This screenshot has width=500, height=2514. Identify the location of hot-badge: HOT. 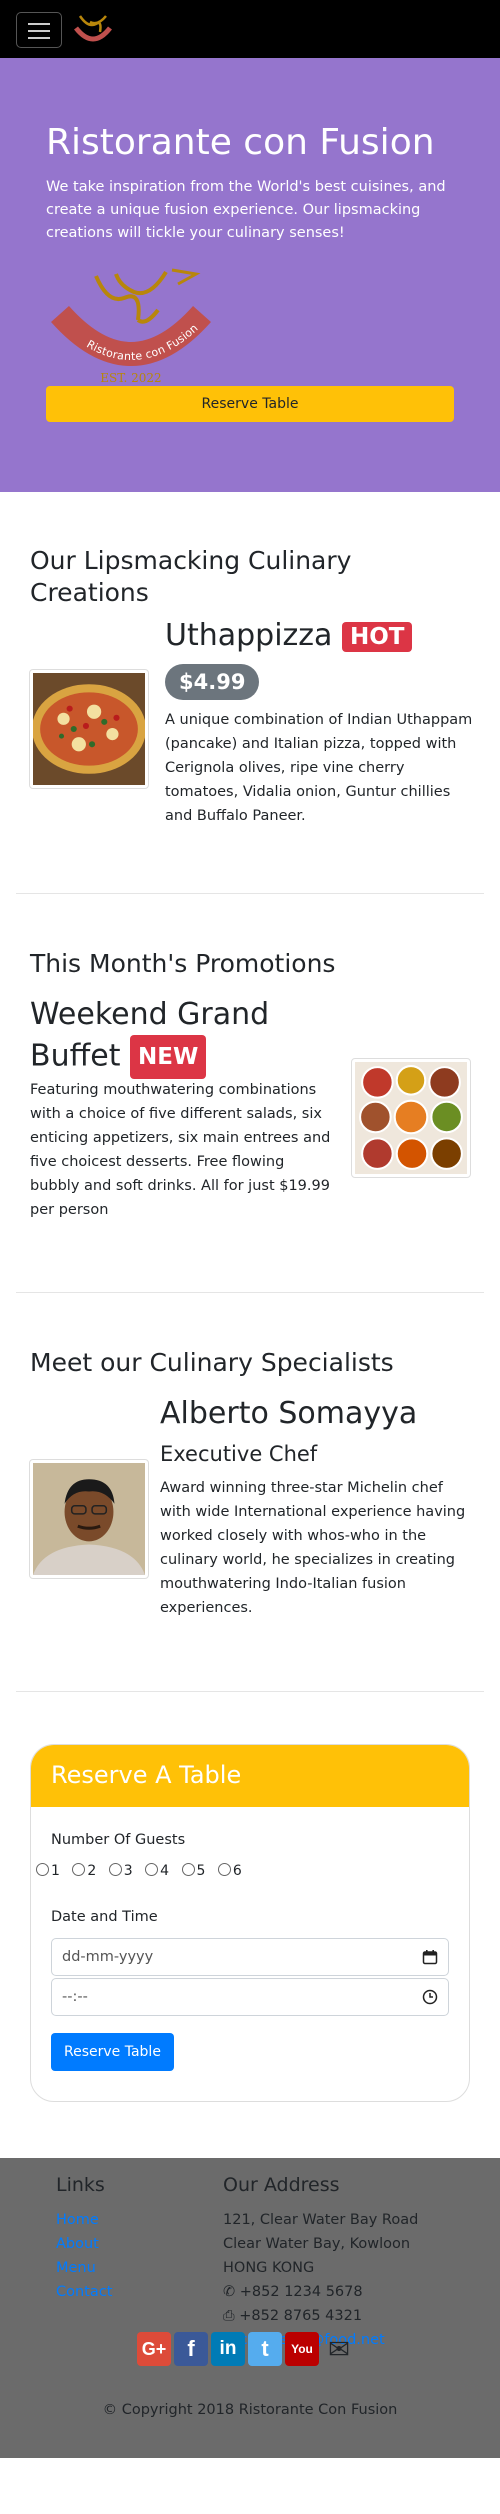
(377, 636).